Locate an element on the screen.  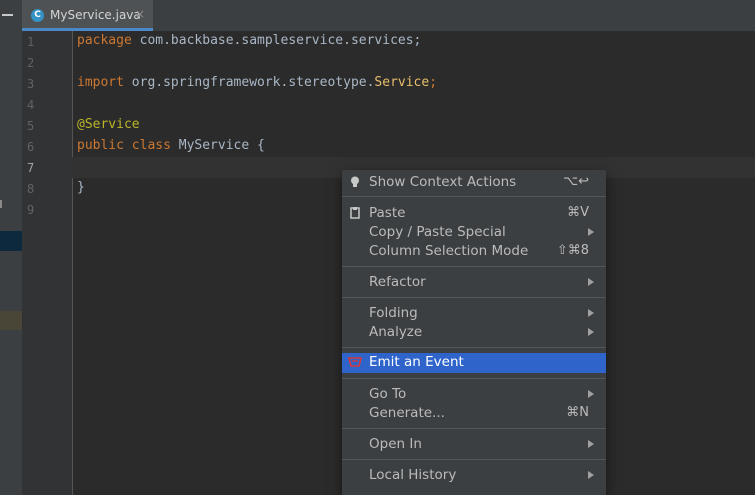
menu-item-open-in: Open In is located at coordinates (474, 444).